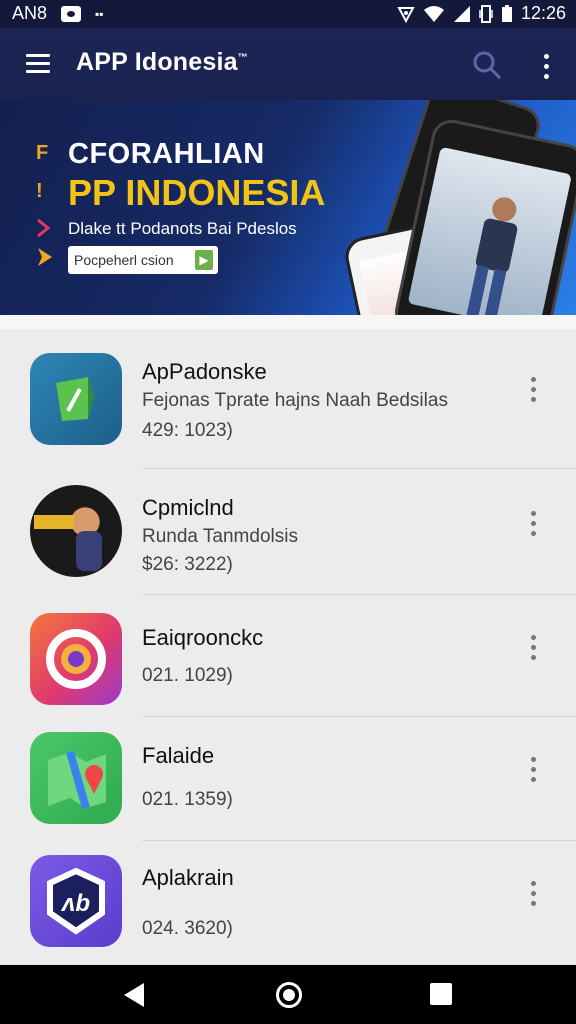 Image resolution: width=576 pixels, height=1024 pixels. What do you see at coordinates (187, 564) in the screenshot?
I see `app-number: $26: 3222)` at bounding box center [187, 564].